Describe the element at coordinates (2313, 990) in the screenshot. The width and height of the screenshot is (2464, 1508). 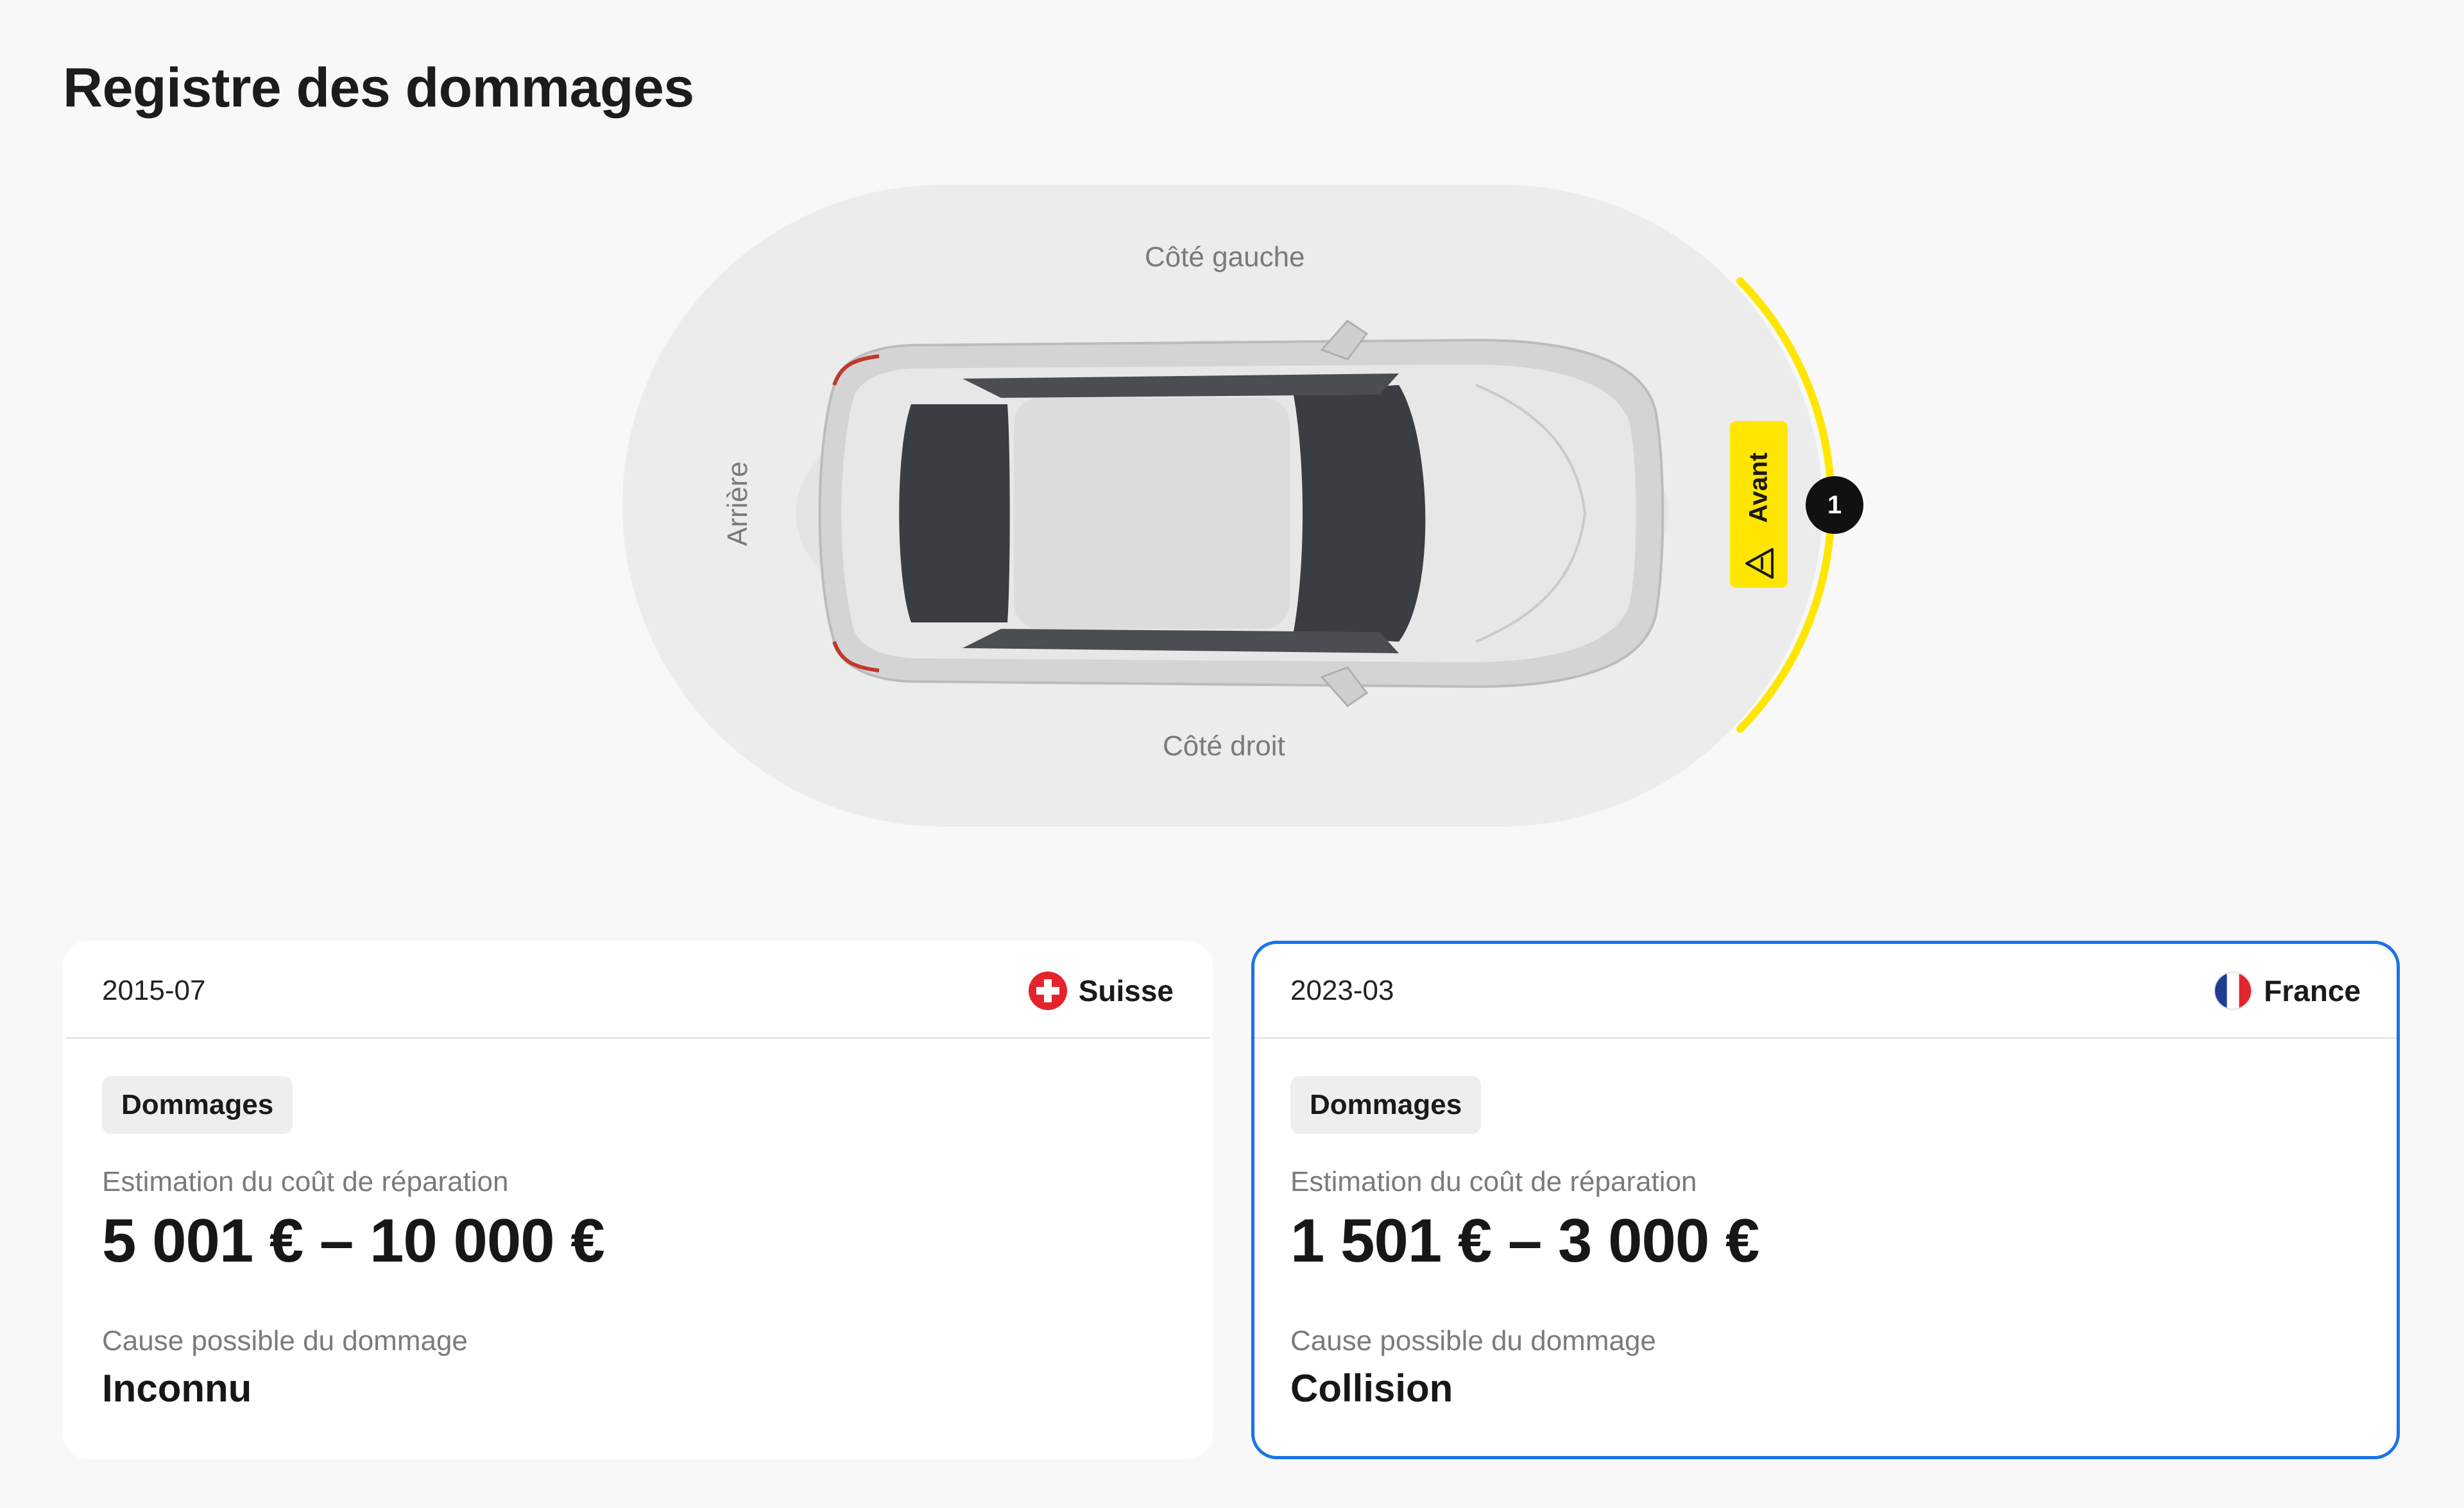
I see `country-label: France` at that location.